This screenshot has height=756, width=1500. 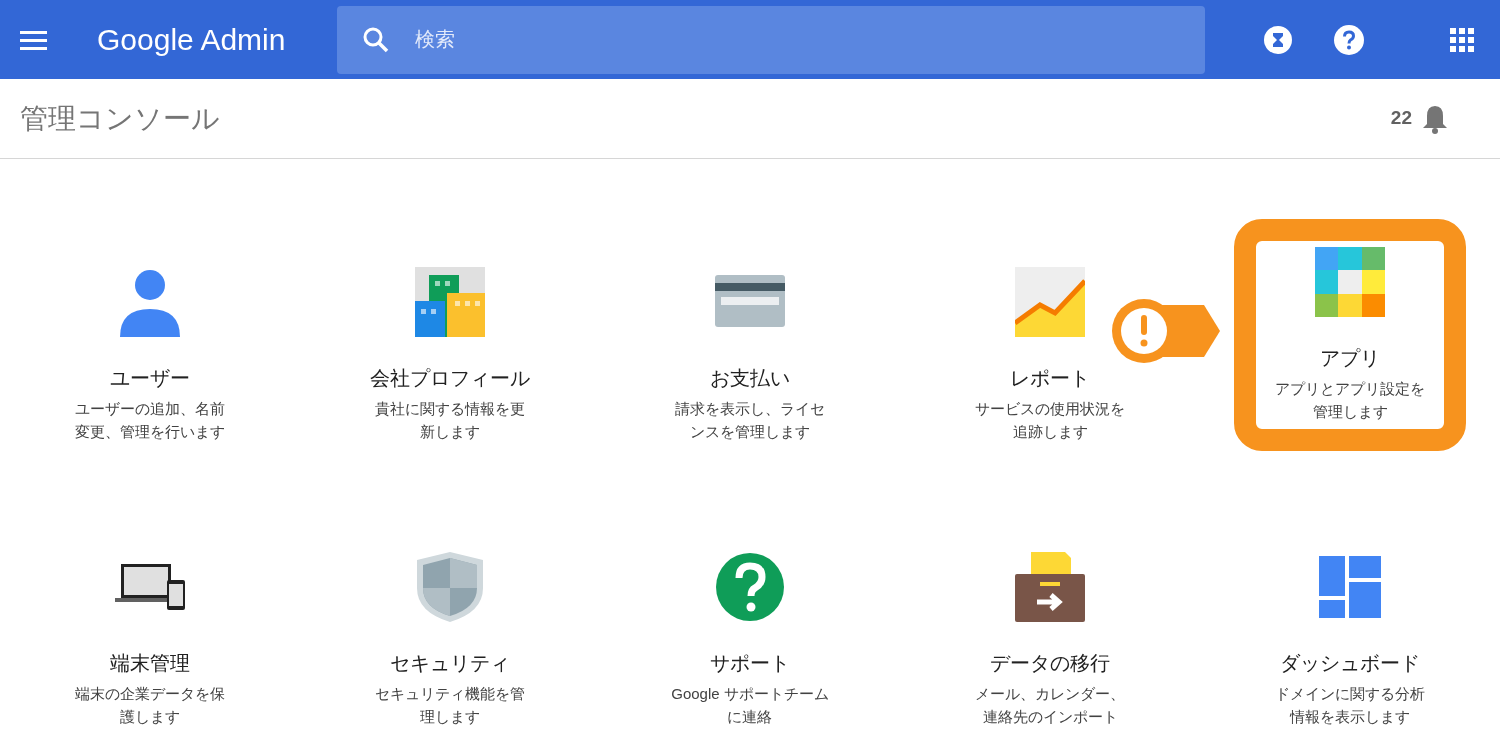 What do you see at coordinates (1050, 717) in the screenshot?
I see `card-description: 連絡先のインポート` at bounding box center [1050, 717].